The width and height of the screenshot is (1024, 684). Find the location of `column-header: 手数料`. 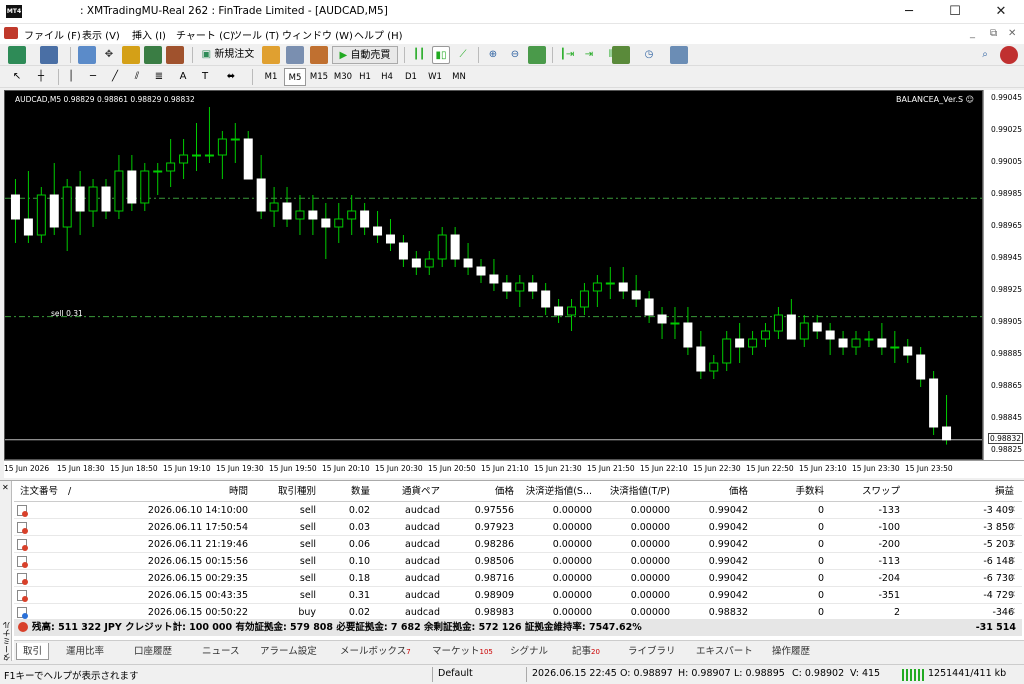

column-header: 手数料 is located at coordinates (788, 492).